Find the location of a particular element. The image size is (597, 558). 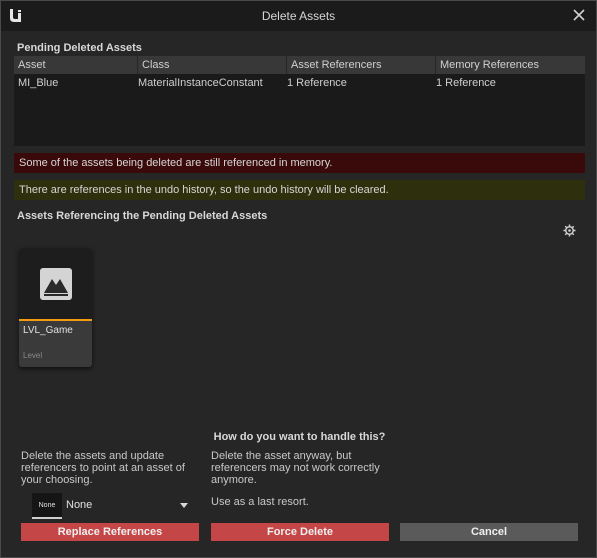

force-note: Use as a last resort. is located at coordinates (260, 502).